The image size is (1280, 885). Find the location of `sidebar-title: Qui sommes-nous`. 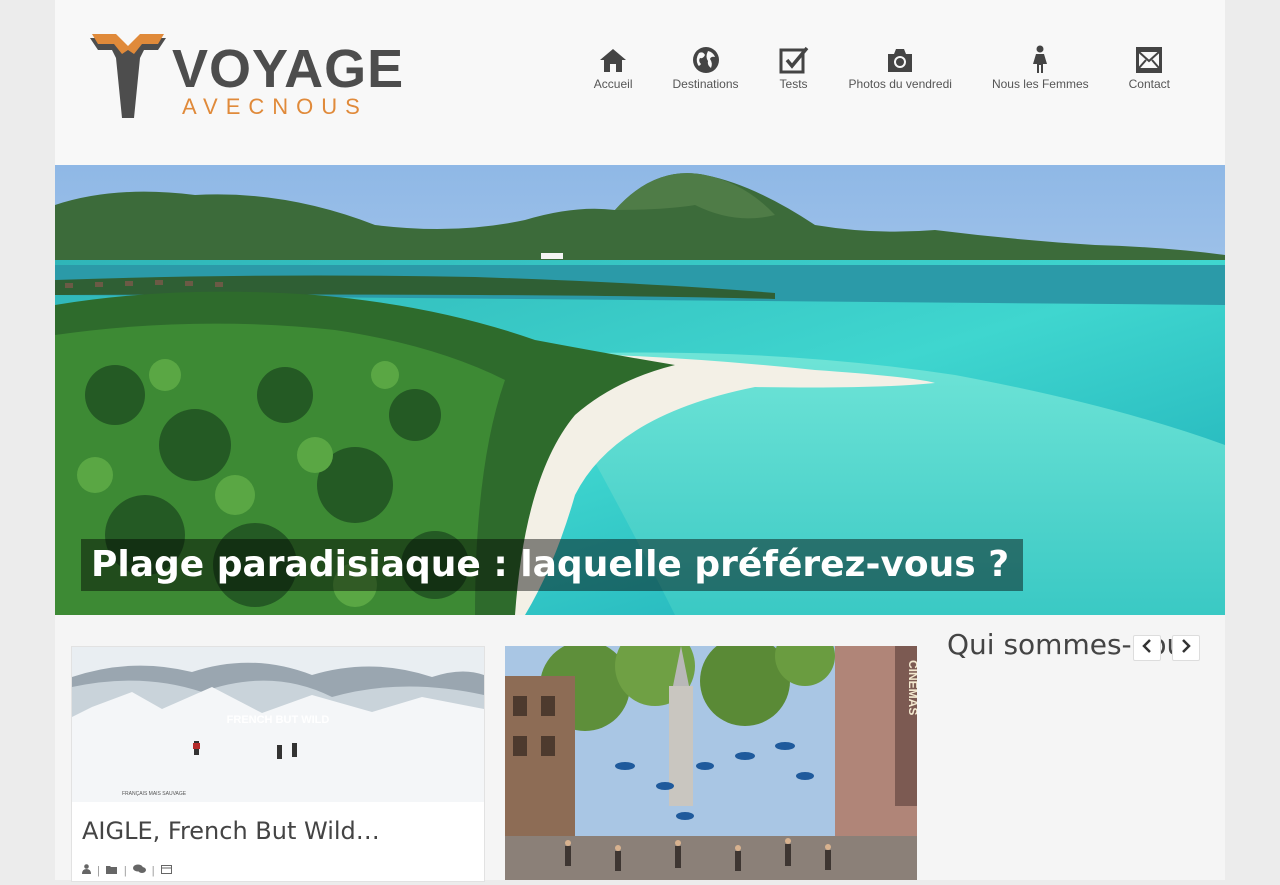

sidebar-title: Qui sommes-nous is located at coordinates (1073, 644).